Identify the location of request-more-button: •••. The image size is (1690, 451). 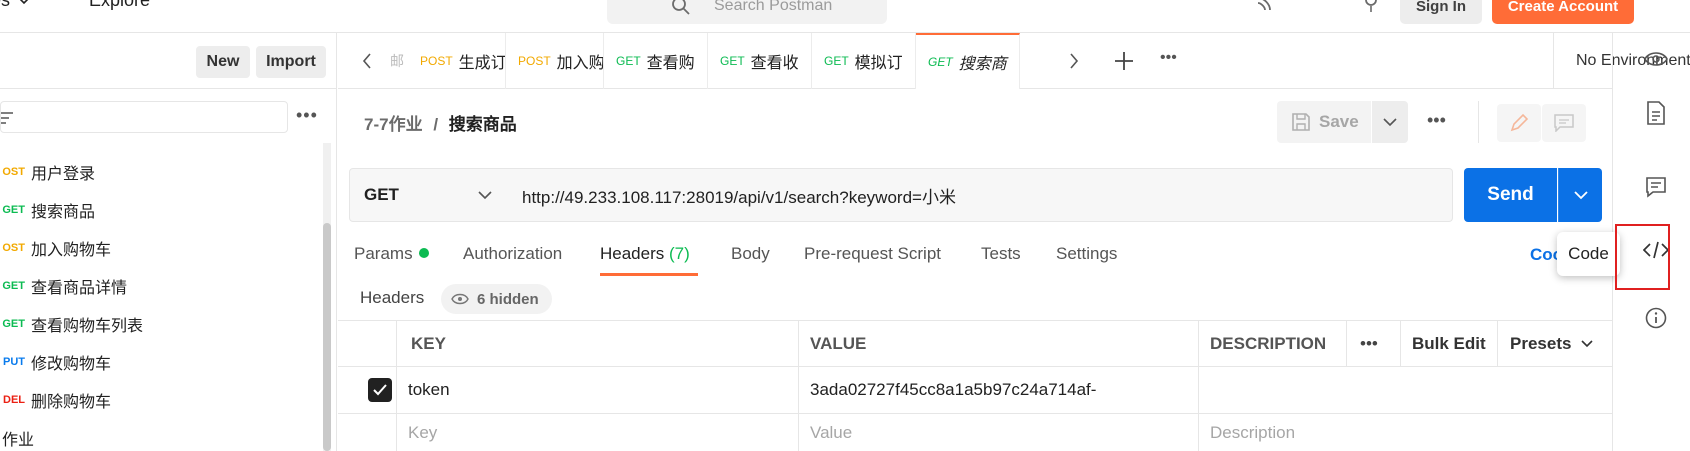
(1436, 120).